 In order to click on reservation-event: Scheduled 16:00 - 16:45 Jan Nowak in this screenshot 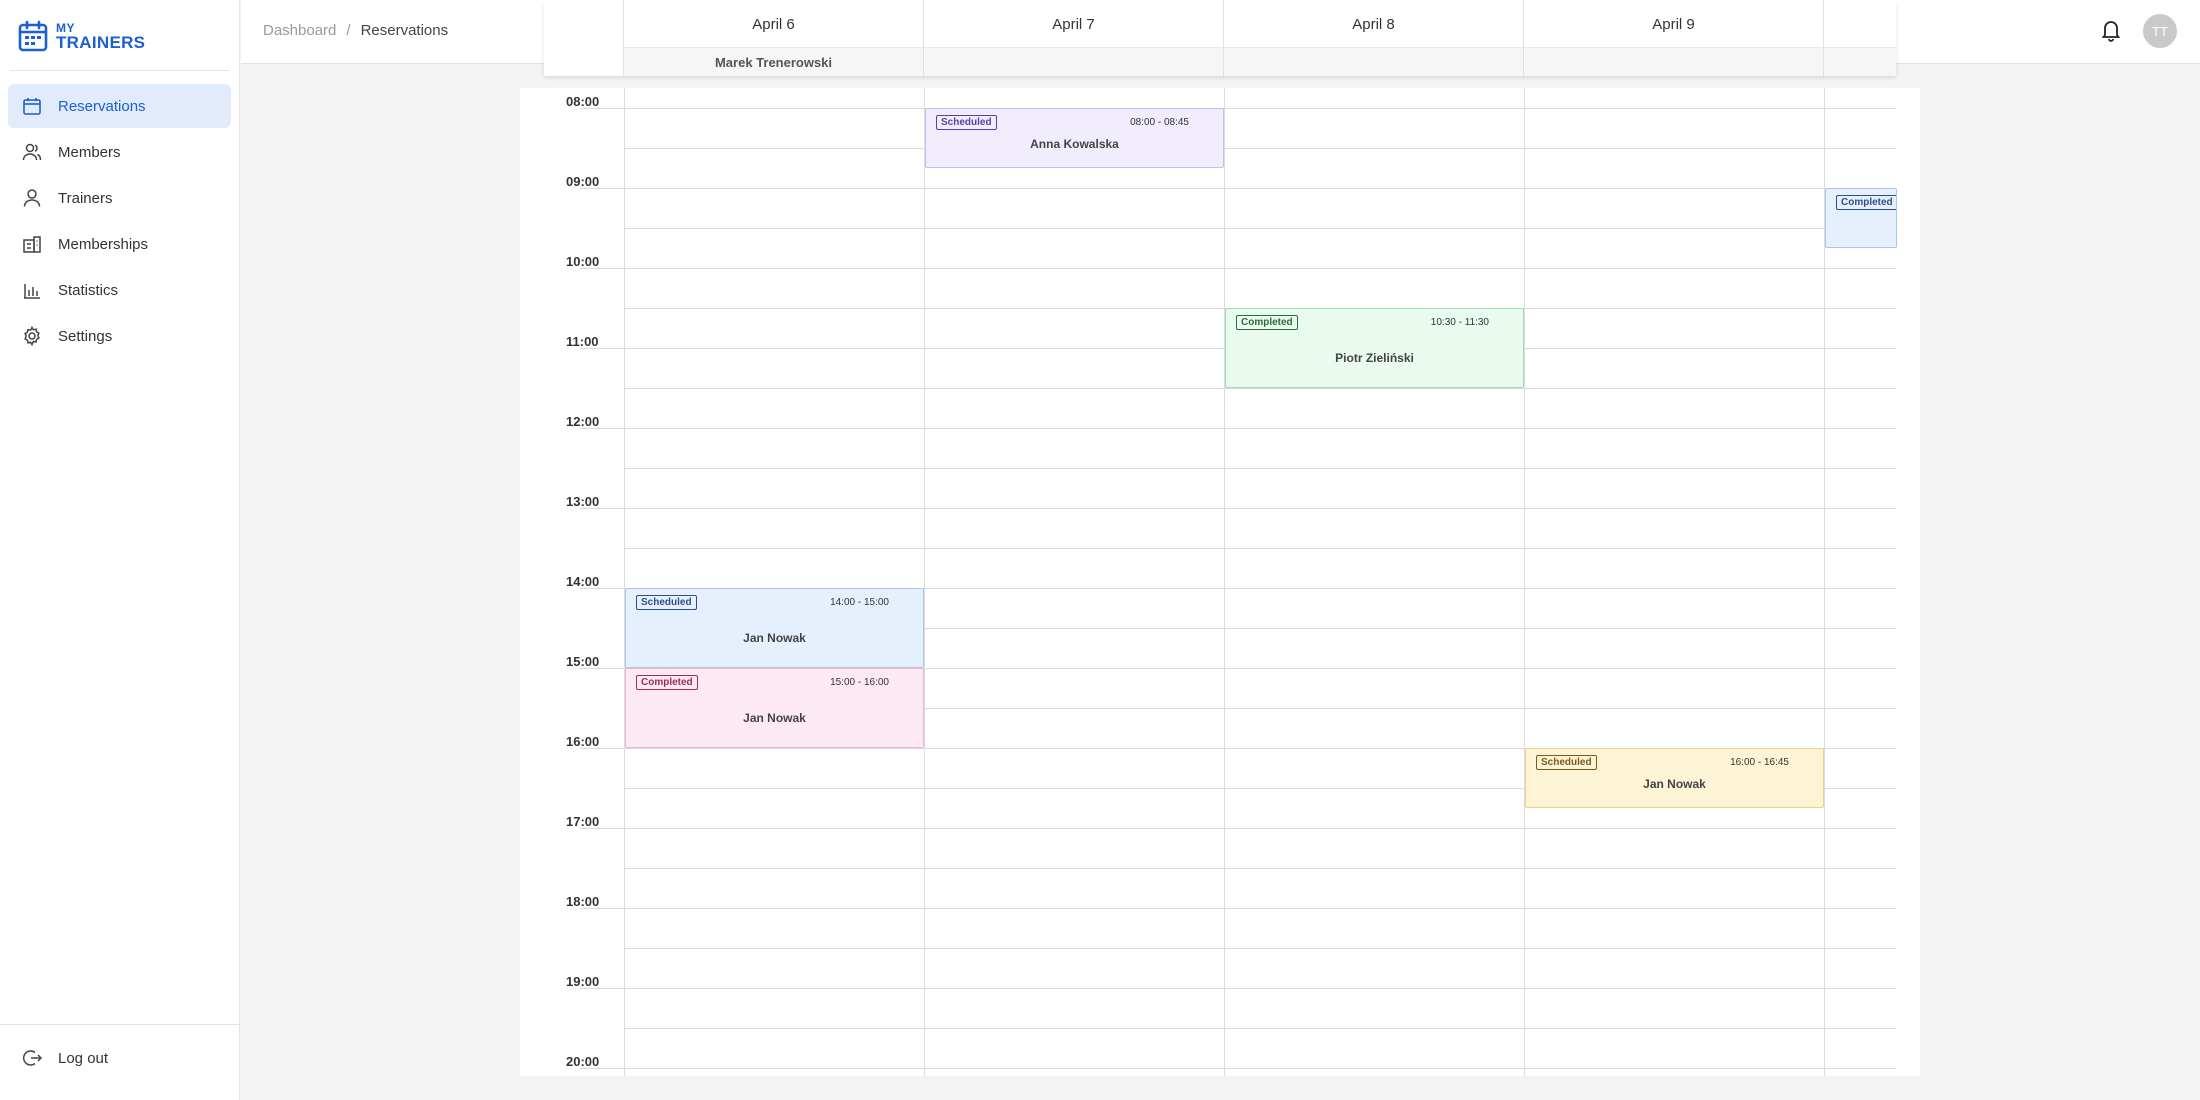, I will do `click(1674, 778)`.